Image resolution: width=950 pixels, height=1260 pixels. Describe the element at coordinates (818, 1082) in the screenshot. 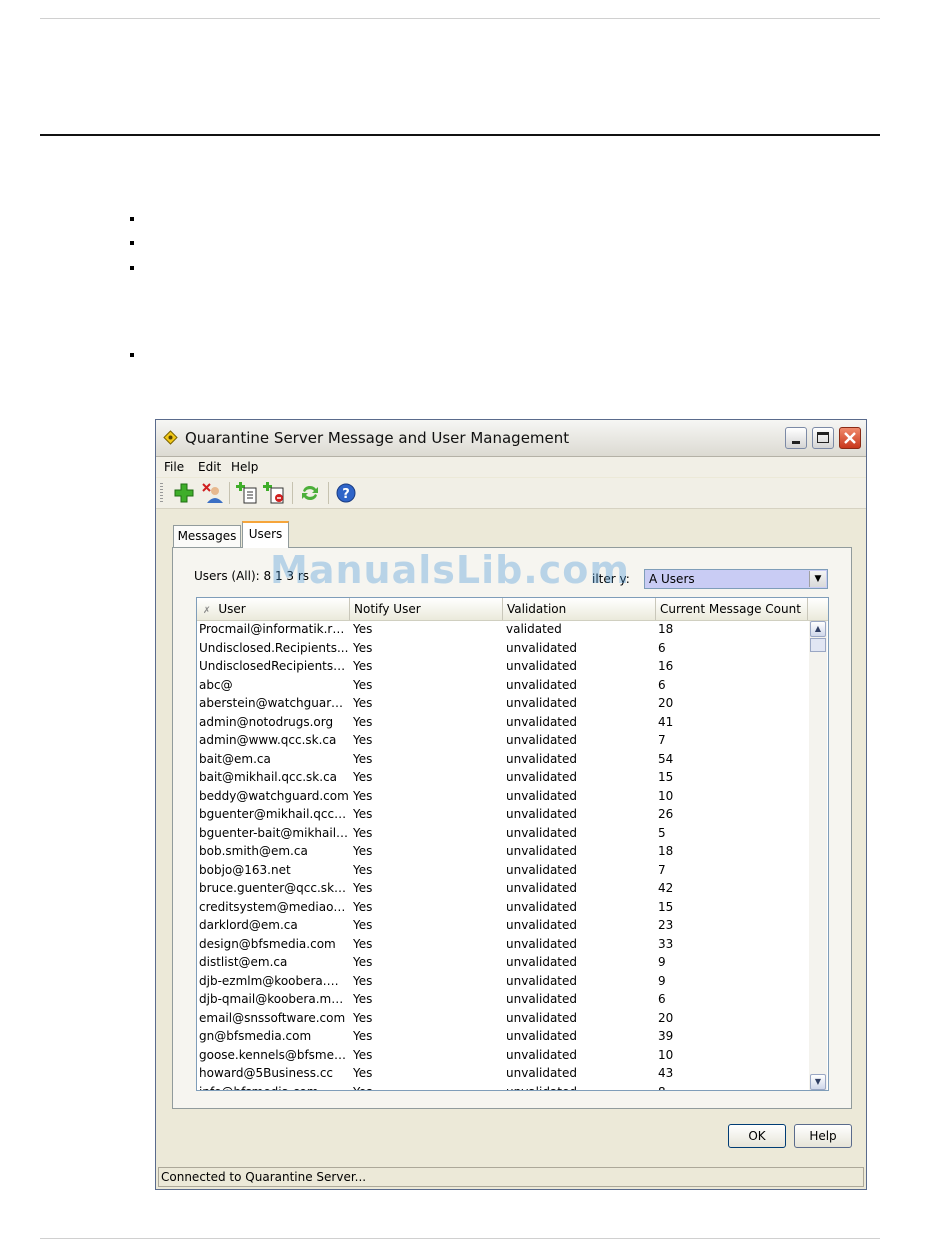

I see `scroll-down-icon: ▼` at that location.